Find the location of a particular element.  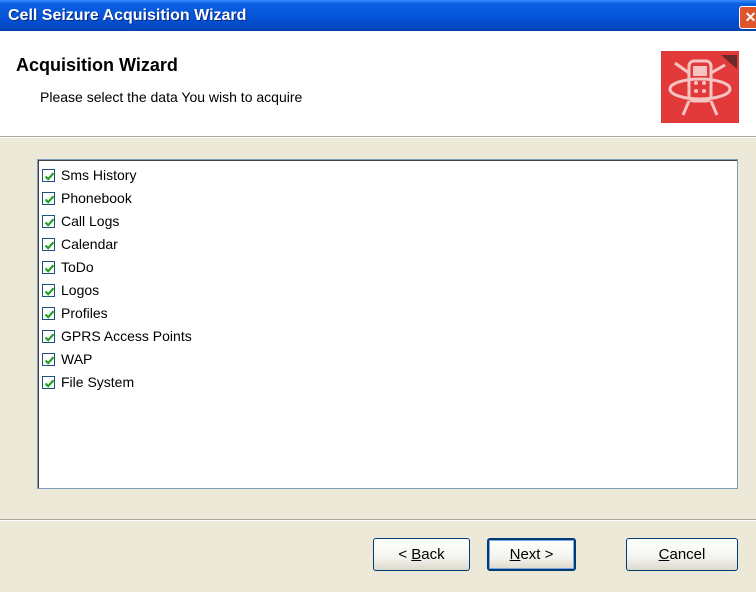

list-item: Profiles is located at coordinates (75, 313).